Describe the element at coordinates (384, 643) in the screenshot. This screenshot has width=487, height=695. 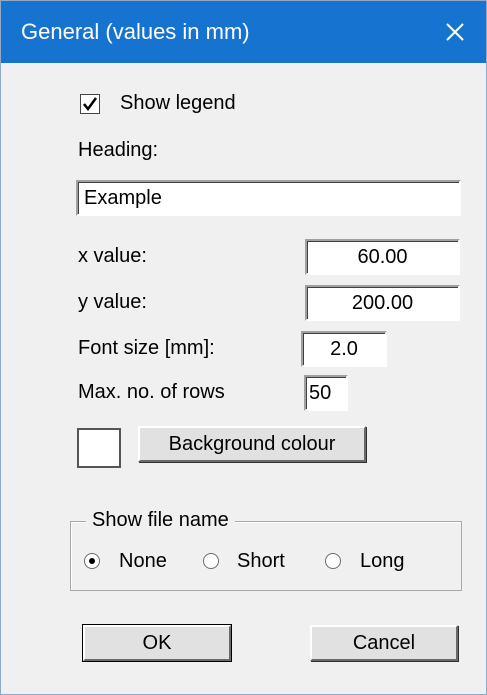
I see `cancel-button: Cancel` at that location.